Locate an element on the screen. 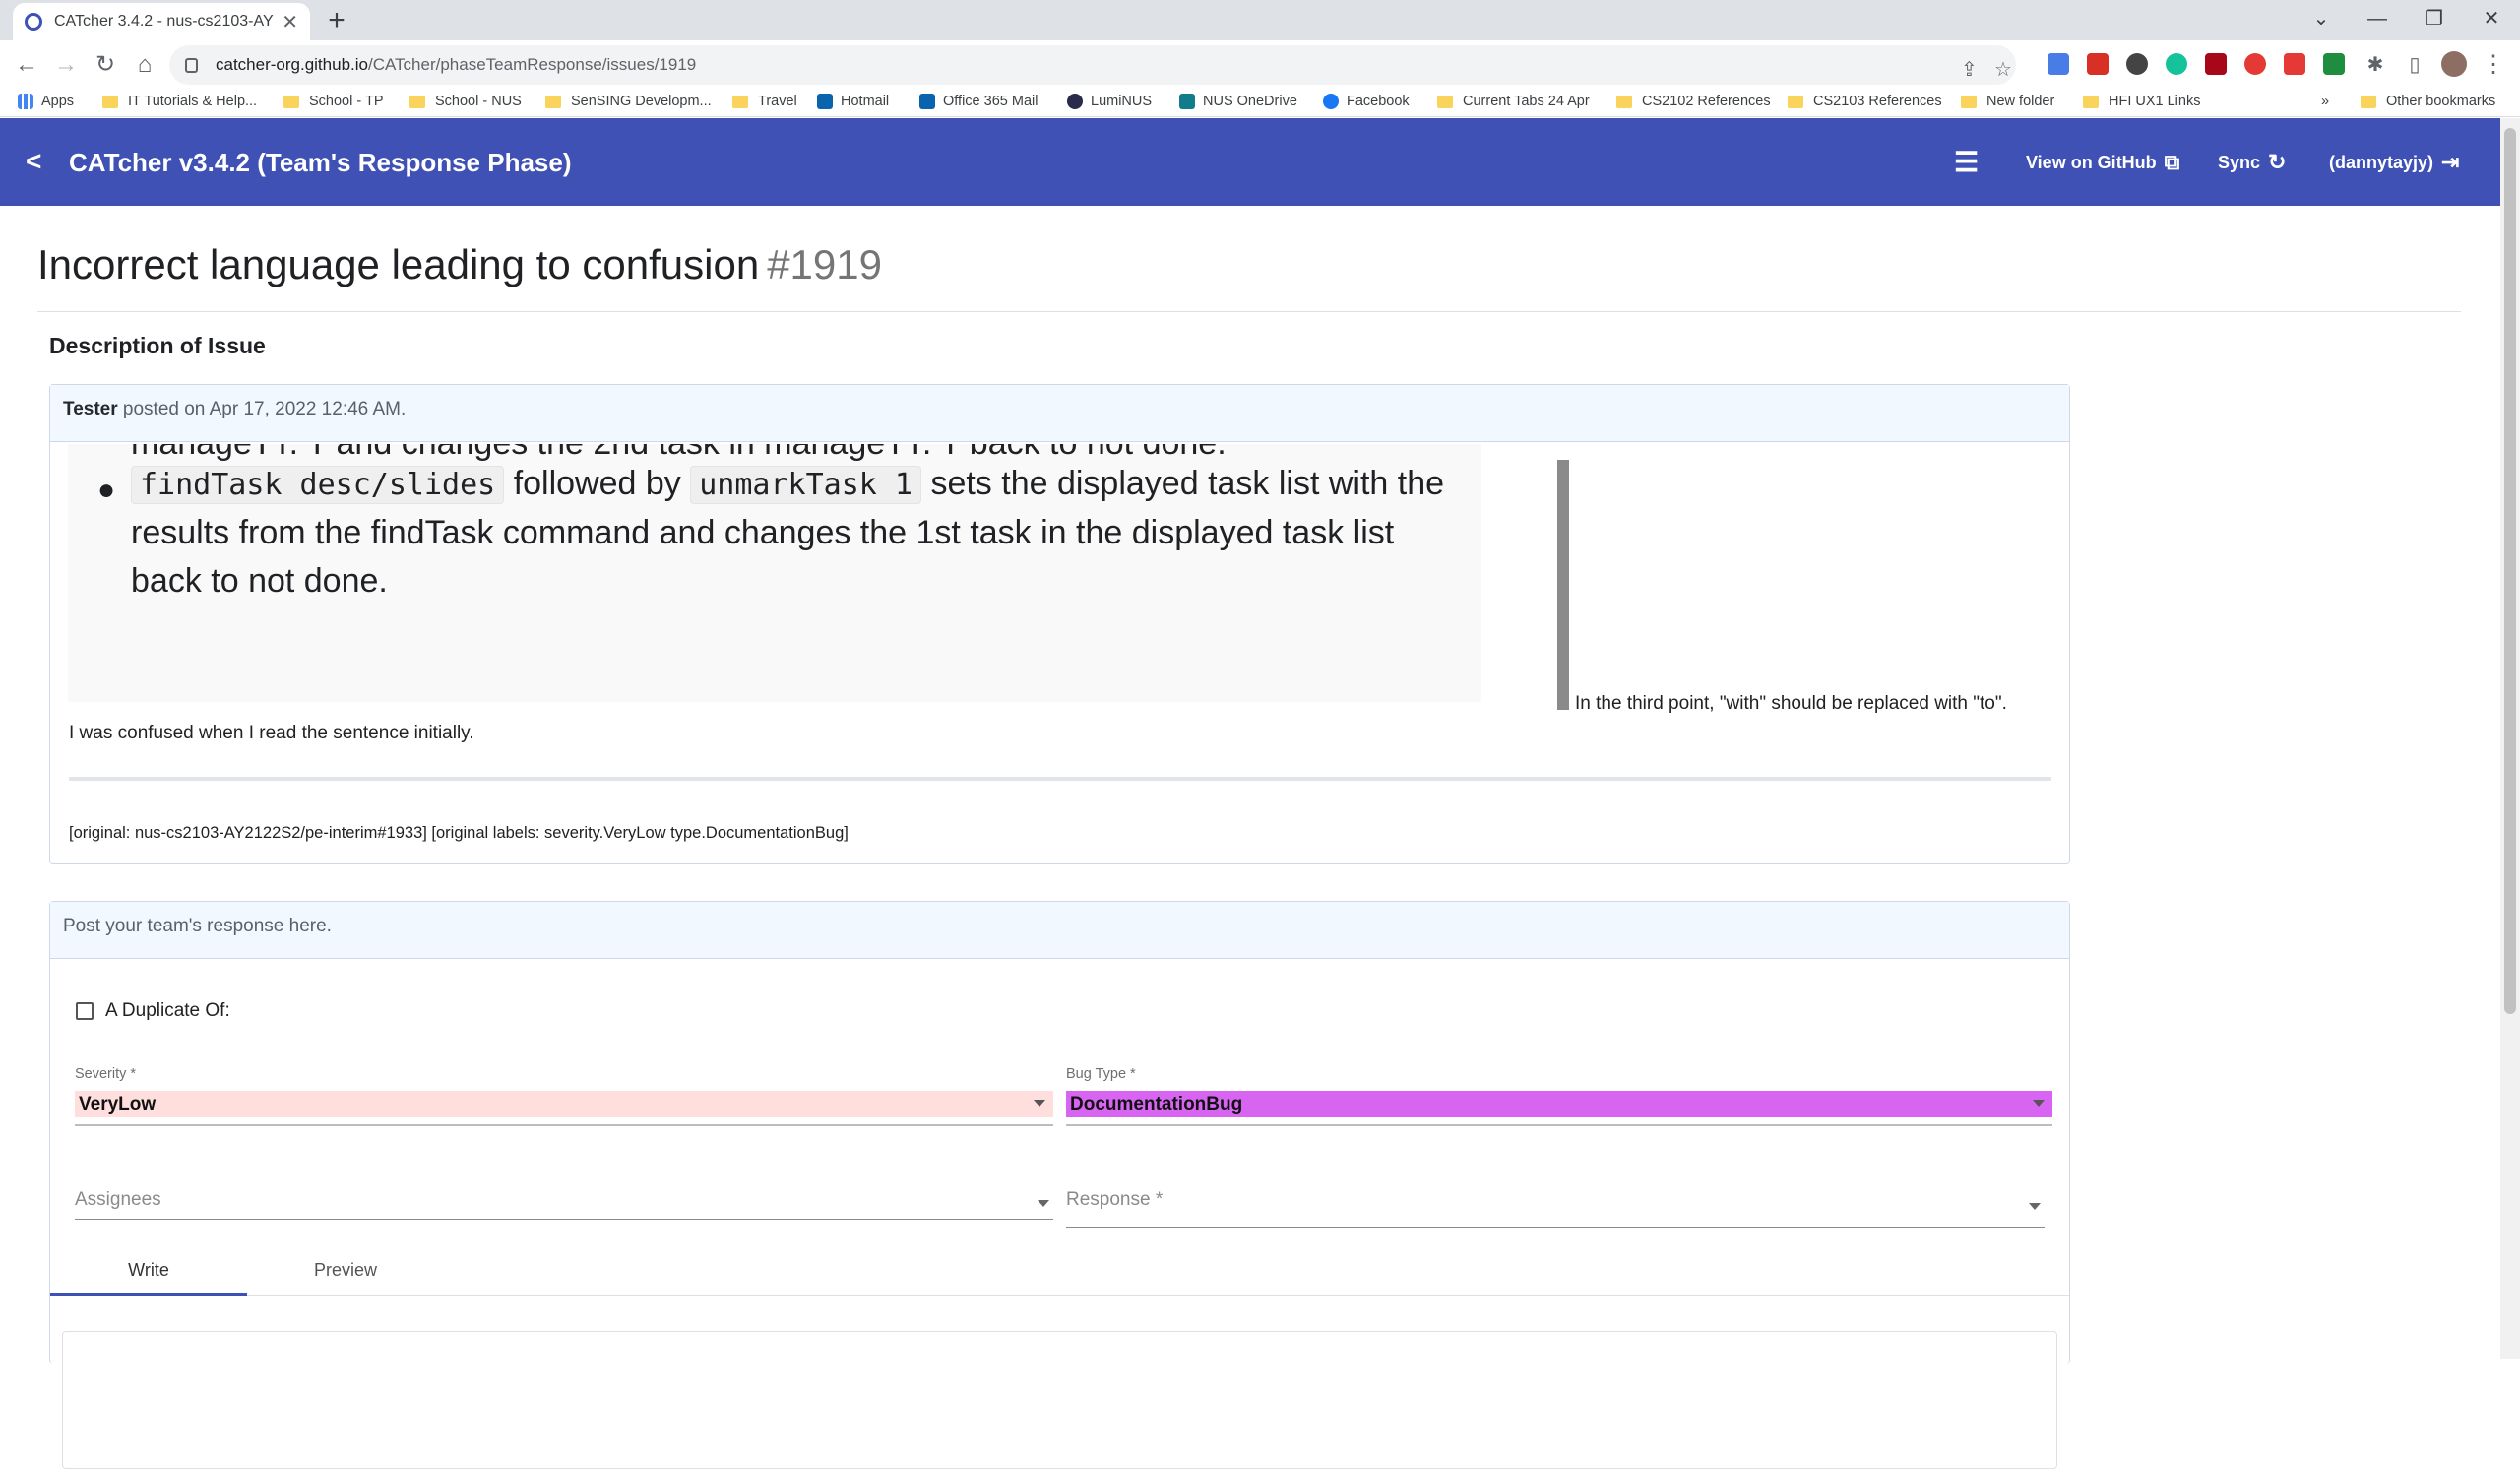 The height and width of the screenshot is (1469, 2520). red-extension-icon is located at coordinates (2294, 64).